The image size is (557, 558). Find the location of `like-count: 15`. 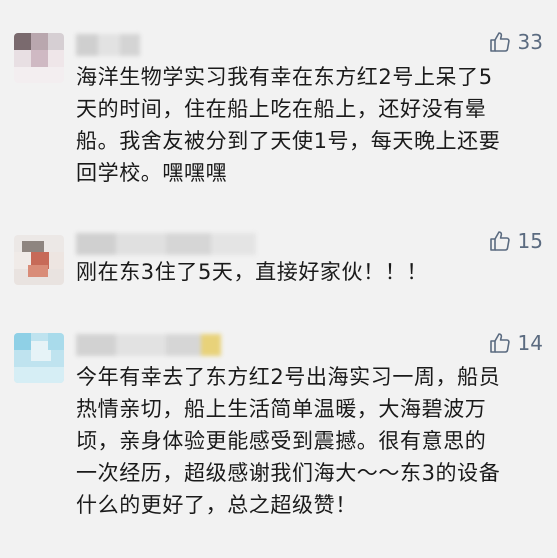

like-count: 15 is located at coordinates (530, 241).